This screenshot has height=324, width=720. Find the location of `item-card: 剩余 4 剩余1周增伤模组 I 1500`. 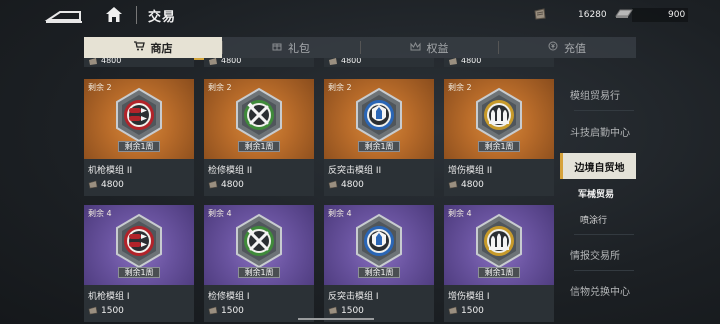

item-card: 剩余 4 剩余1周增伤模组 I 1500 is located at coordinates (499, 263).